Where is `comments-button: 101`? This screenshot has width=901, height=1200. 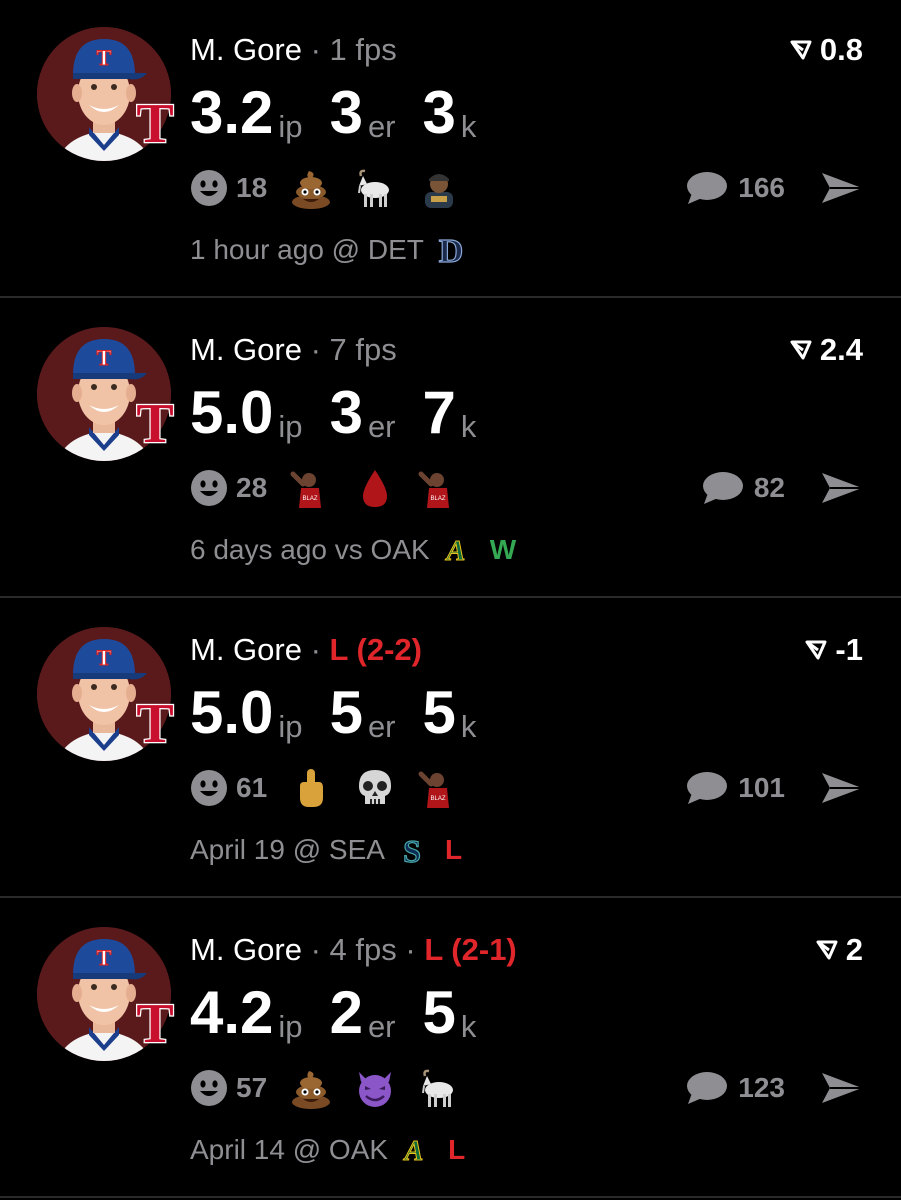 comments-button: 101 is located at coordinates (735, 788).